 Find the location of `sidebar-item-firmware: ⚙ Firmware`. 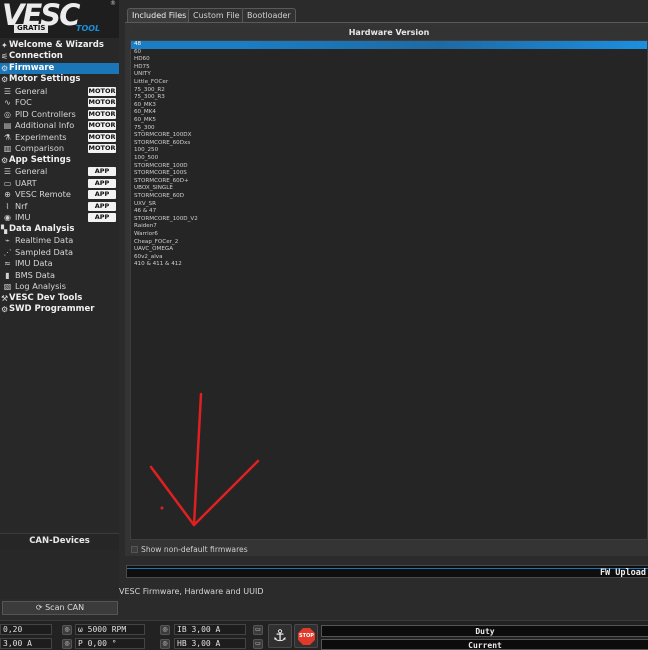

sidebar-item-firmware: ⚙ Firmware is located at coordinates (59, 68).